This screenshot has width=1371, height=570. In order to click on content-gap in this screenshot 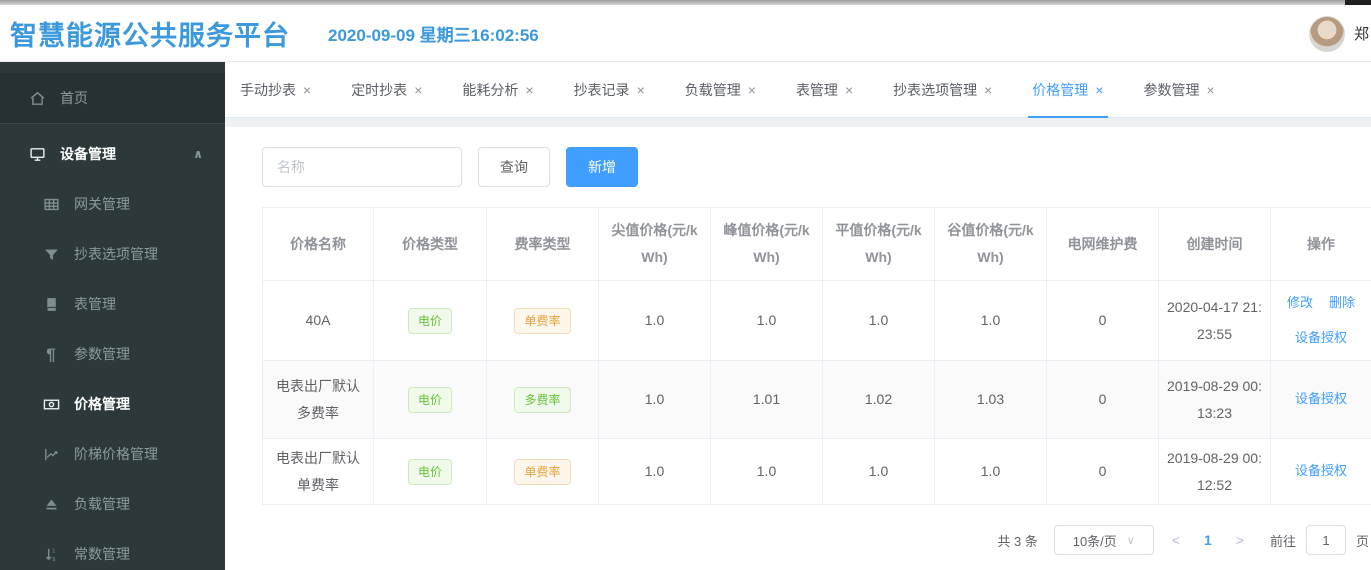, I will do `click(798, 122)`.